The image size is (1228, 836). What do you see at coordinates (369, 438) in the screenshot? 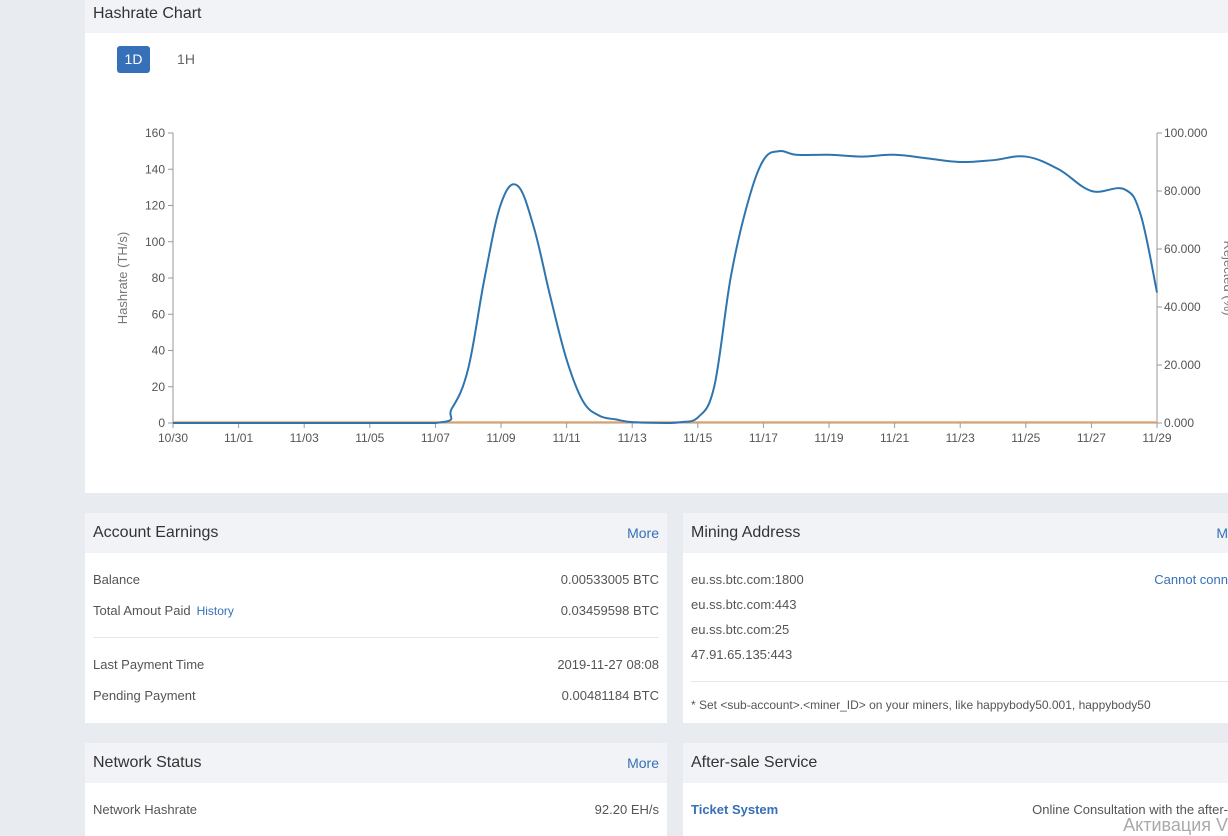
I see `x-tick-label: 11/05` at bounding box center [369, 438].